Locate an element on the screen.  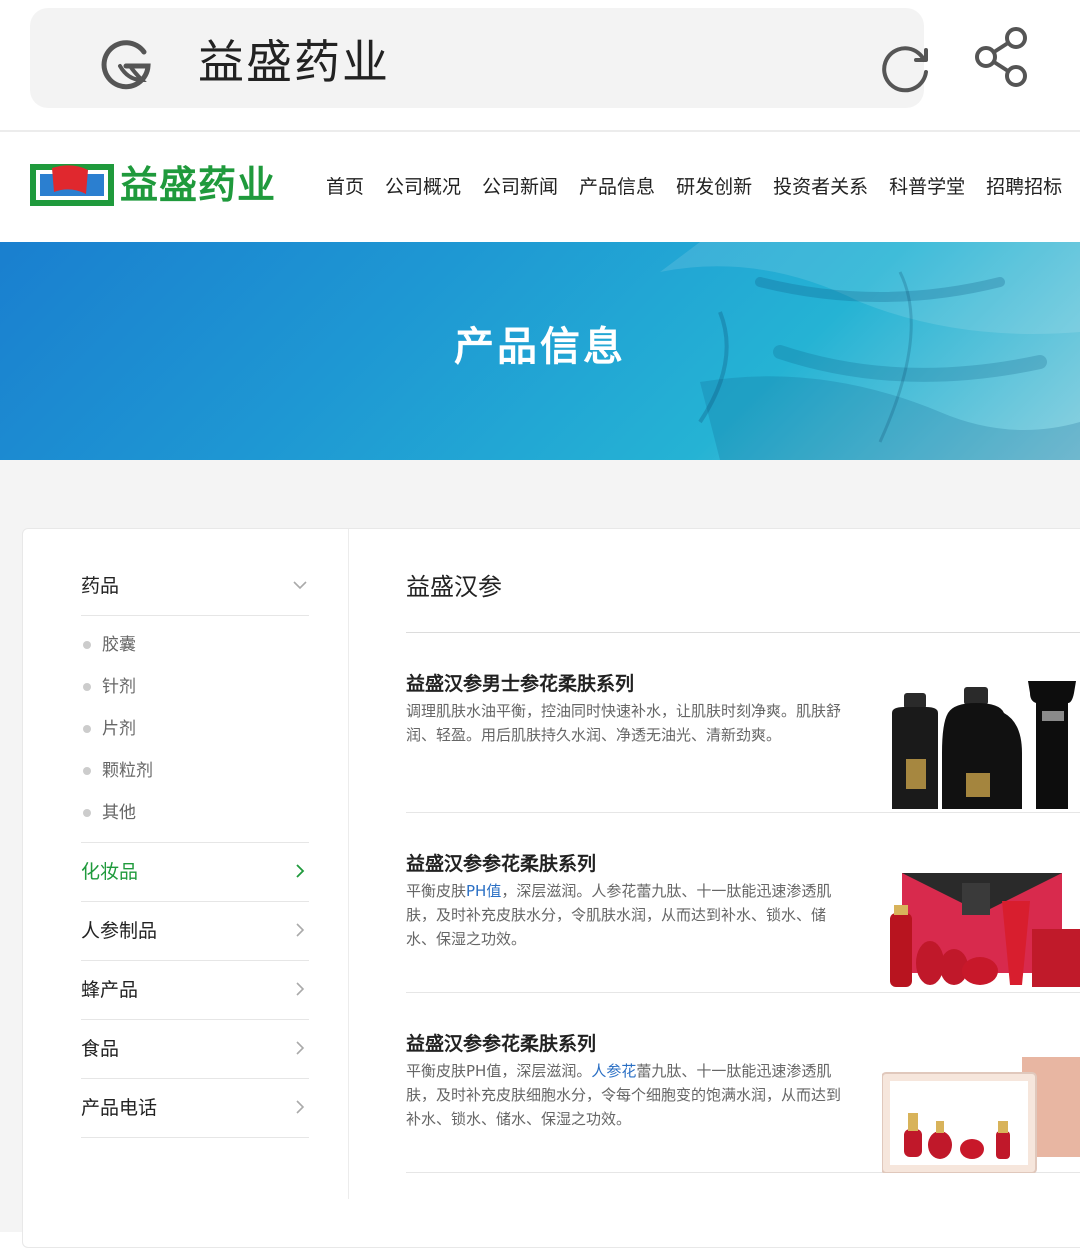
product-title: 益盛汉参男士参花柔肤系列 is located at coordinates (520, 684).